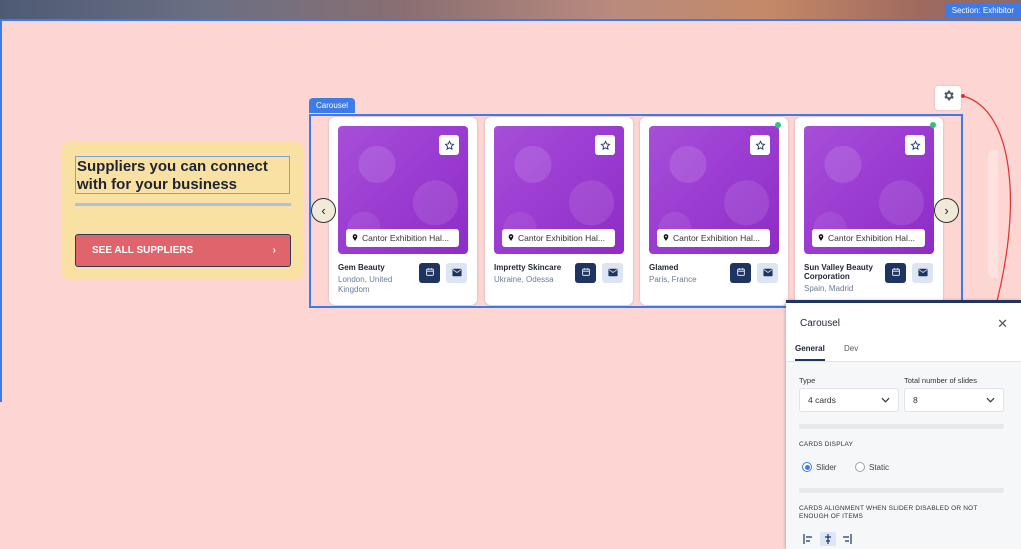 The image size is (1021, 549). I want to click on carousel-tag: Carousel, so click(332, 105).